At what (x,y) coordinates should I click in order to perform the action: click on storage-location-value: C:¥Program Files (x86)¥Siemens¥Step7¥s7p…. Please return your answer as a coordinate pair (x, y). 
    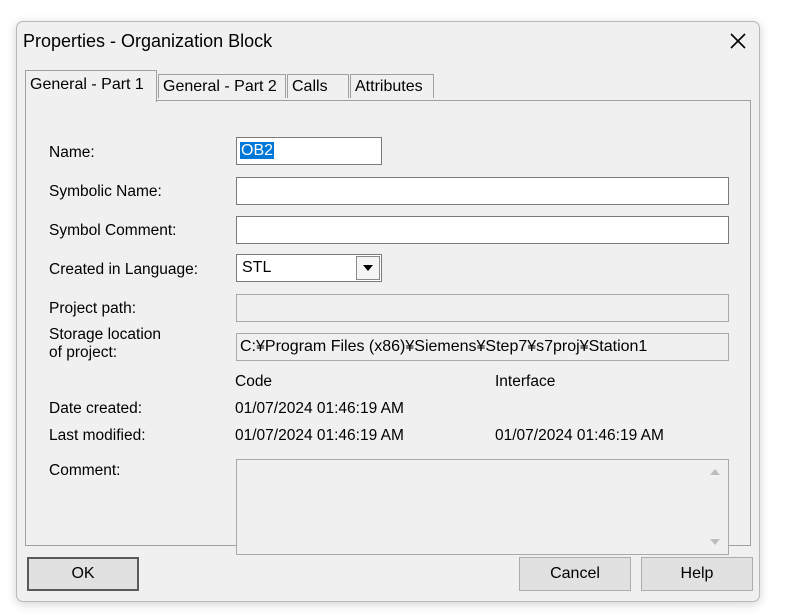
    Looking at the image, I should click on (444, 346).